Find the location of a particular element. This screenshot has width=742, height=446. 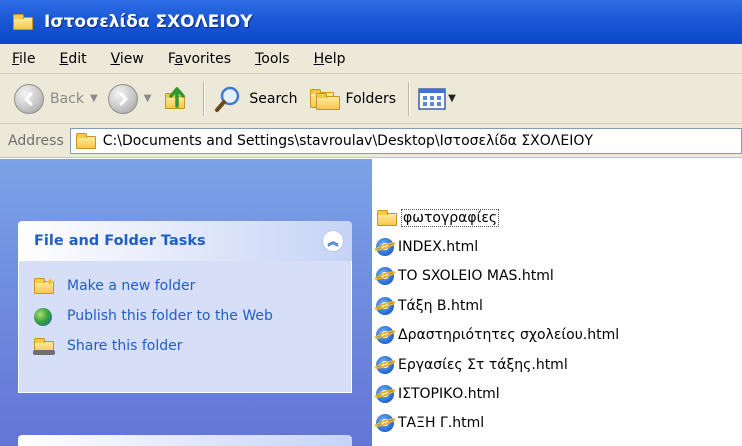

up-folder-button is located at coordinates (176, 99).